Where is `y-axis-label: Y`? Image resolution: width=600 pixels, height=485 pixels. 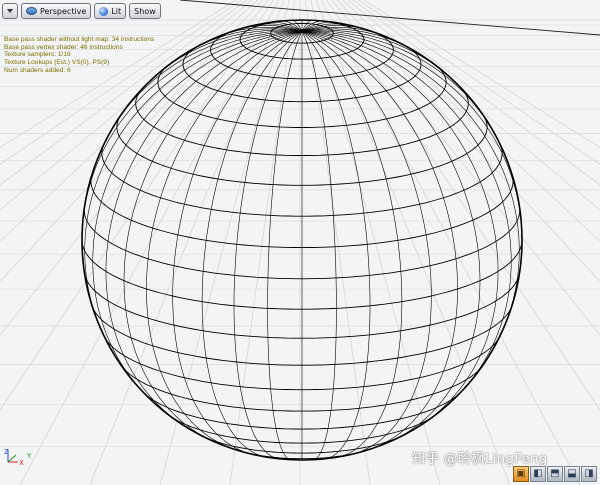 y-axis-label: Y is located at coordinates (29, 456).